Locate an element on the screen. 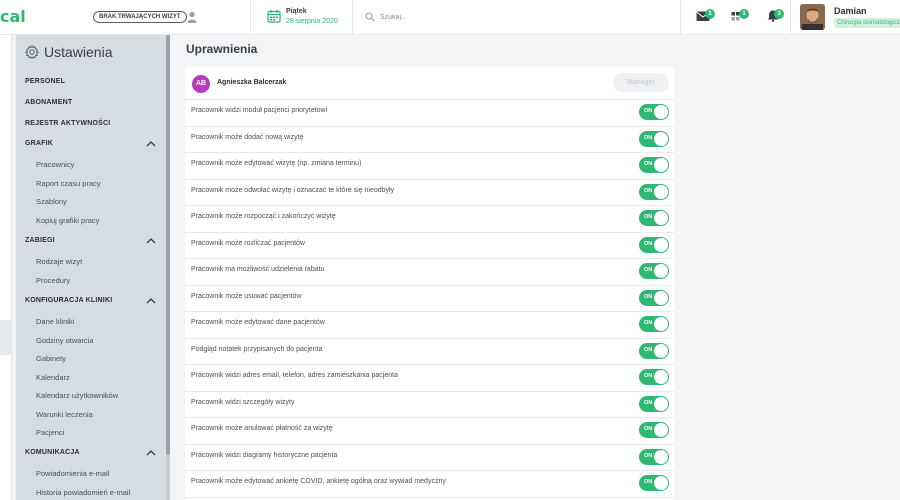 This screenshot has height=500, width=900. tasks-badge: 1 is located at coordinates (744, 14).